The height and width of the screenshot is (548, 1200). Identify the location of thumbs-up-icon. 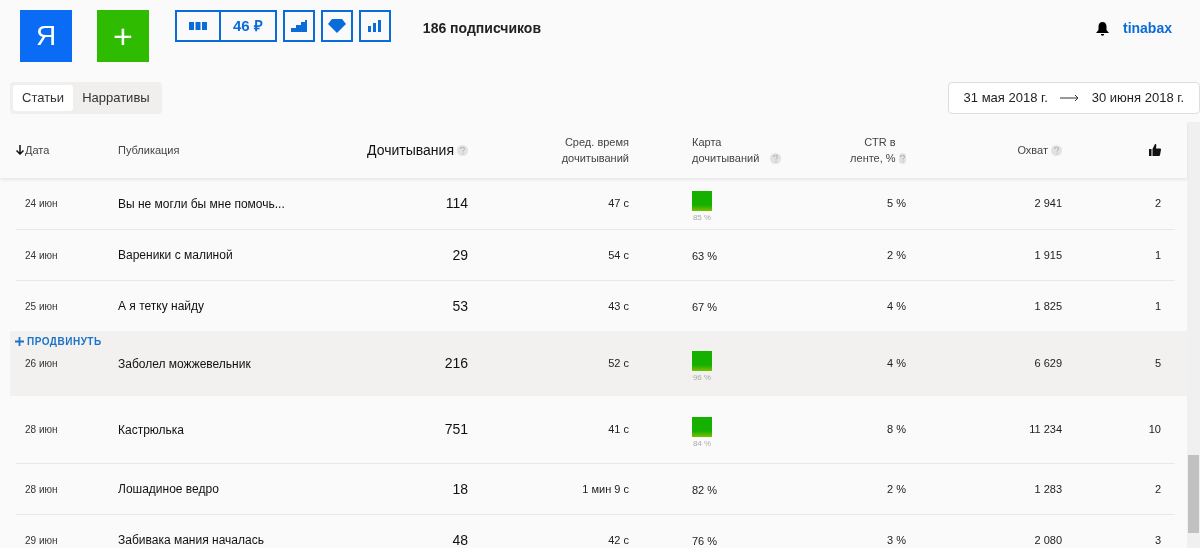
(1155, 150).